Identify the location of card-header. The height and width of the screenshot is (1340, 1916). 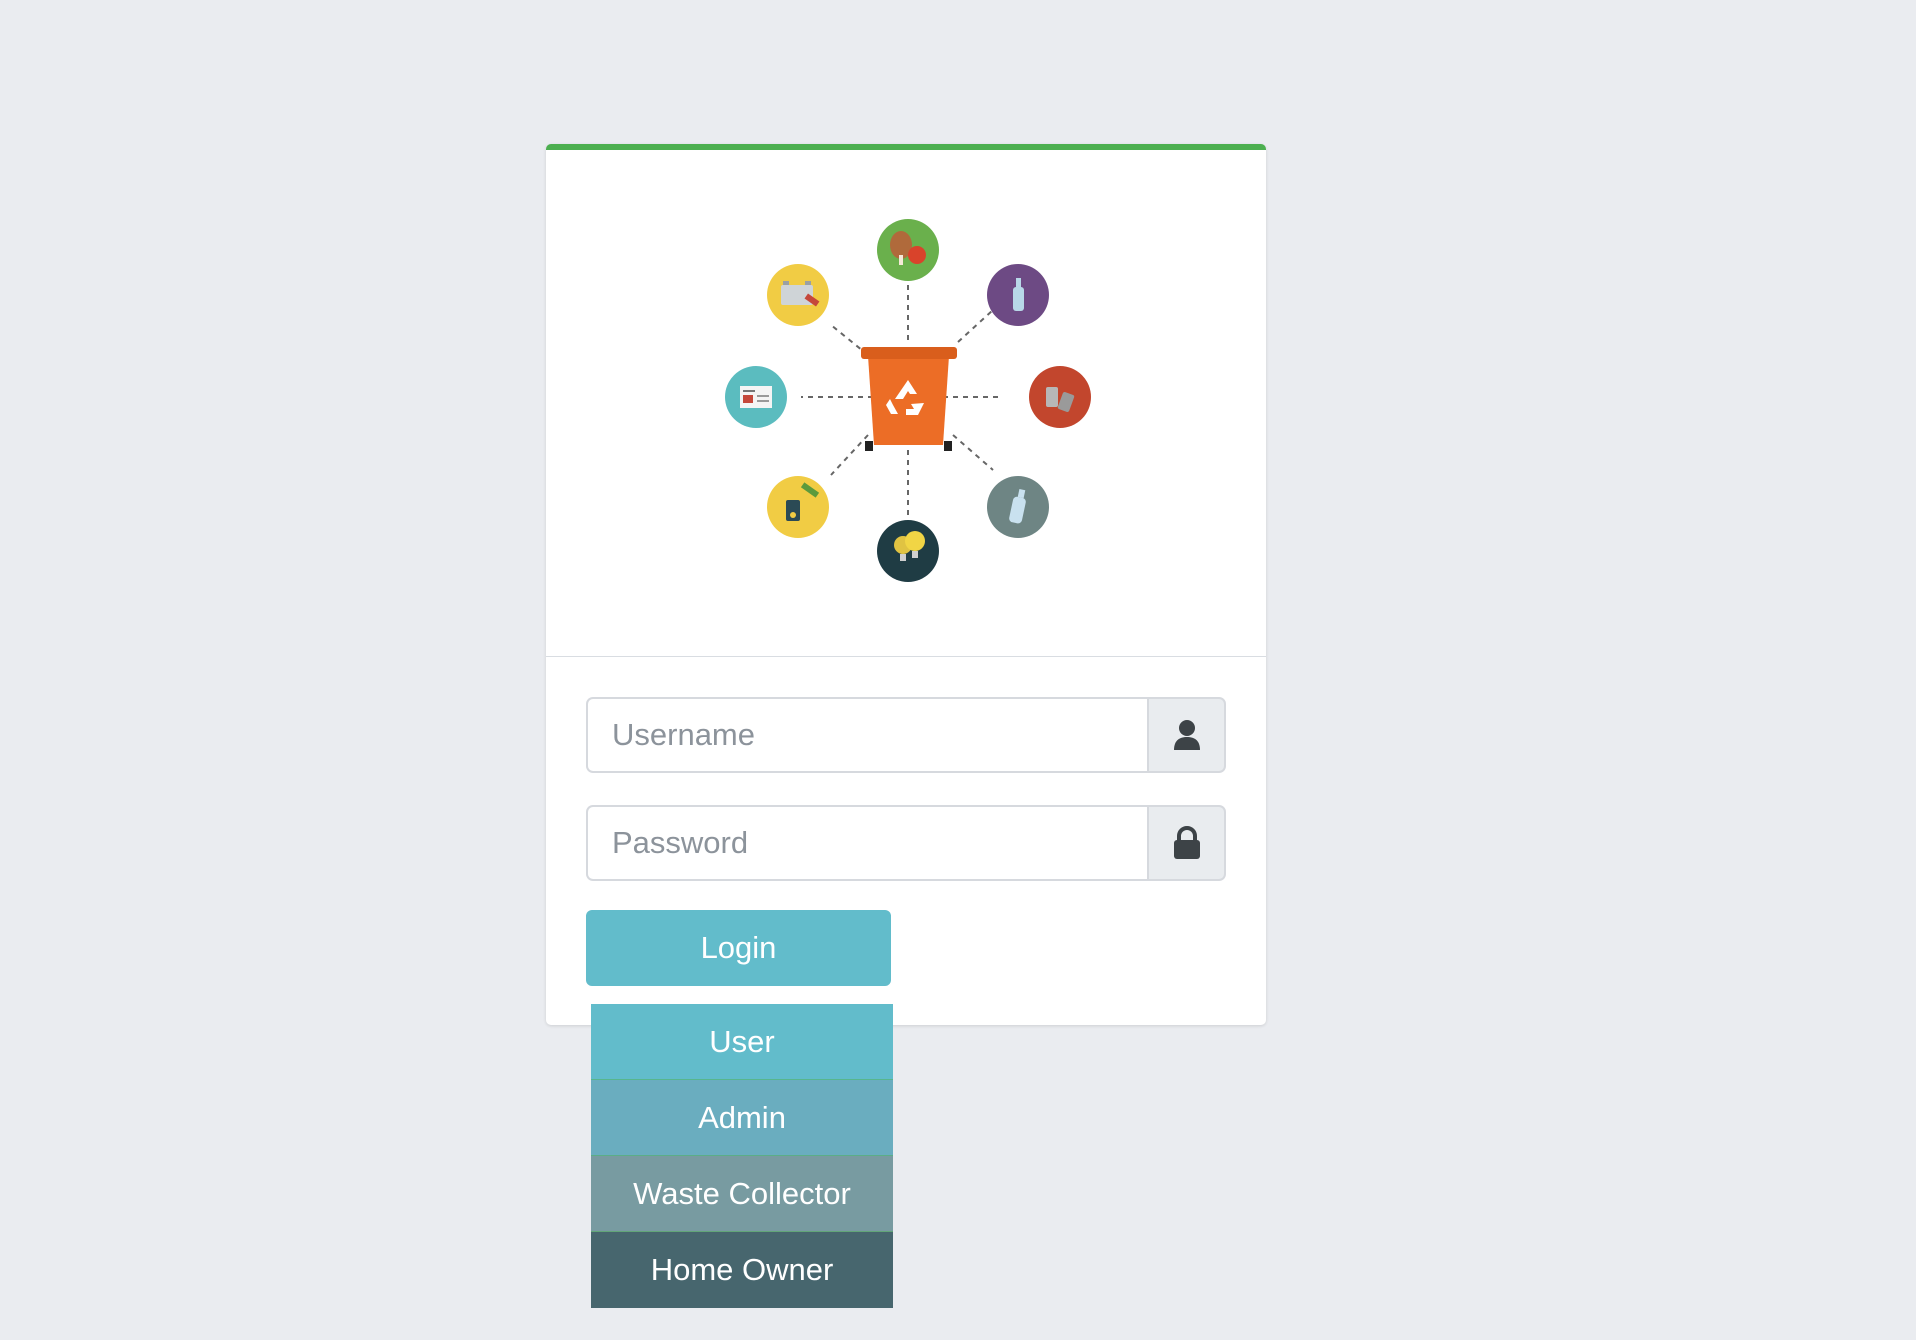
(906, 403).